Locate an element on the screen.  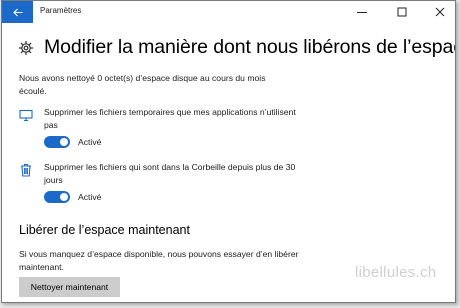
minimize-icon is located at coordinates (362, 12).